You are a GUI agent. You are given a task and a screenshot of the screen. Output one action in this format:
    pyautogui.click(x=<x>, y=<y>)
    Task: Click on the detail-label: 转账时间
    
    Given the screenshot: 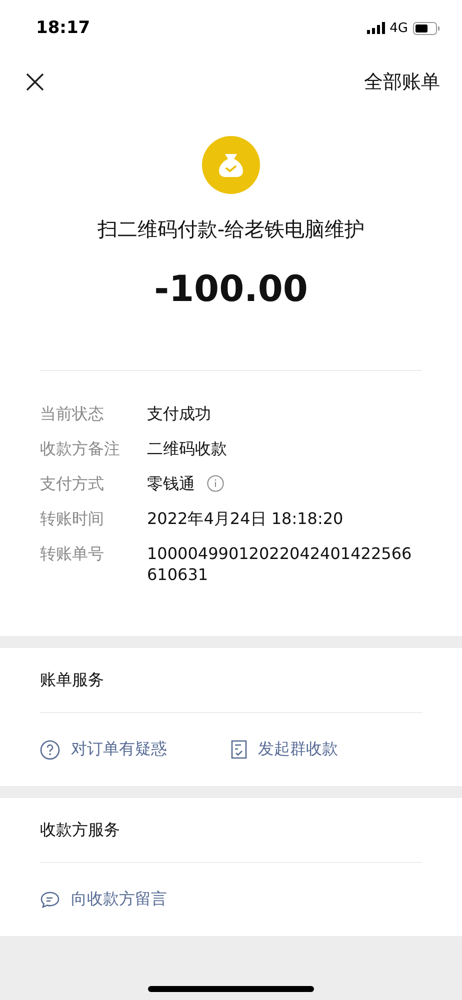 What is the action you would take?
    pyautogui.click(x=72, y=518)
    